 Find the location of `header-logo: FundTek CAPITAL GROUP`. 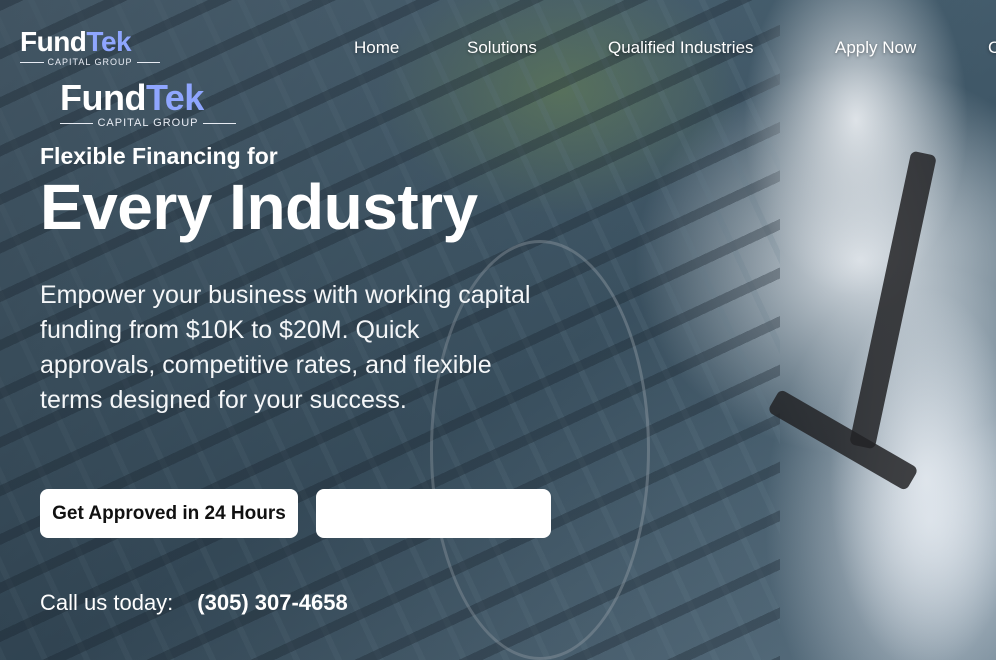

header-logo: FundTek CAPITAL GROUP is located at coordinates (90, 47).